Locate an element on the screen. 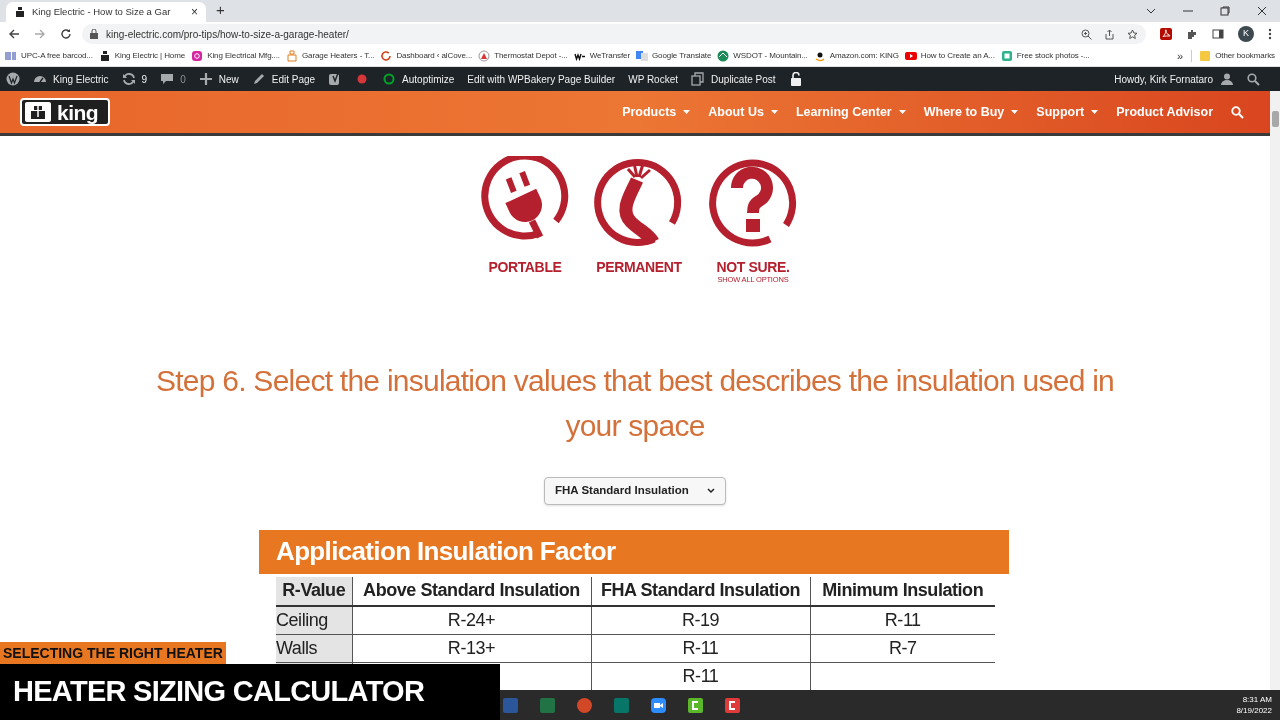 Image resolution: width=1280 pixels, height=720 pixels. smile-logo-icon is located at coordinates (819, 56).